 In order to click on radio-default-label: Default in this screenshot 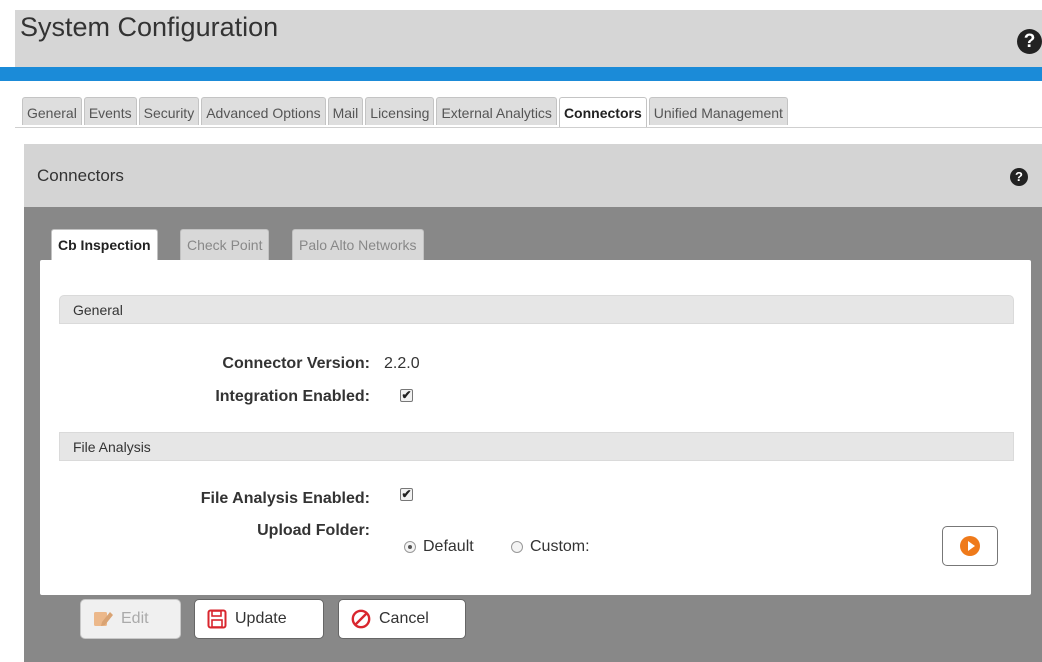, I will do `click(448, 546)`.